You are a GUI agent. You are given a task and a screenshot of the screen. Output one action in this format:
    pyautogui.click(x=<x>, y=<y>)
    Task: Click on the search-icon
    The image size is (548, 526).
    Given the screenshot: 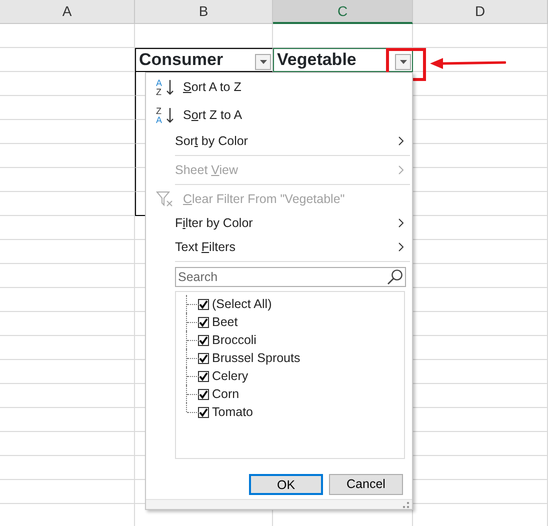 What is the action you would take?
    pyautogui.click(x=395, y=277)
    